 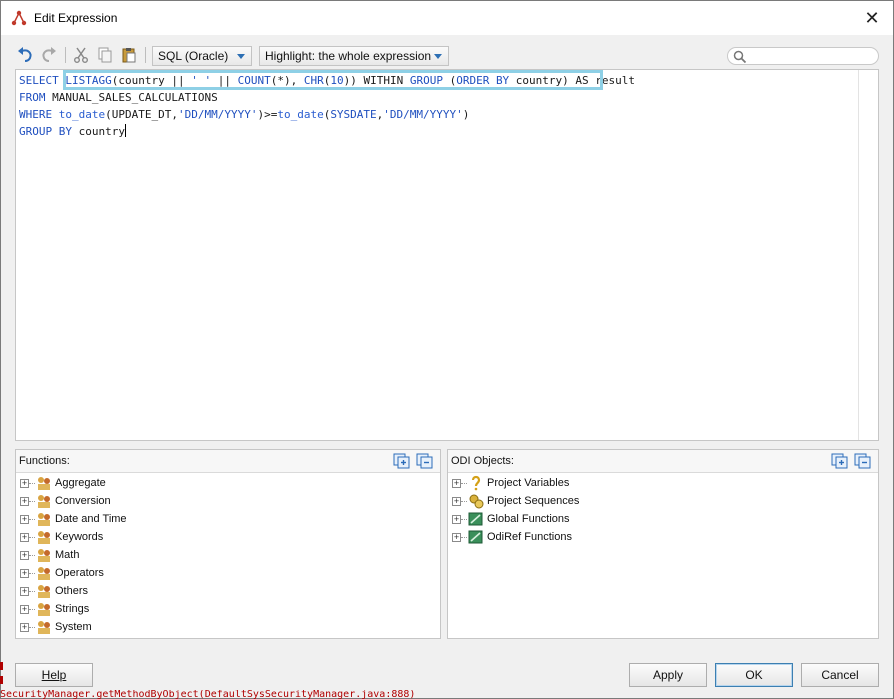 What do you see at coordinates (348, 56) in the screenshot?
I see `highlight-mode-value: Highlight: the whole expression` at bounding box center [348, 56].